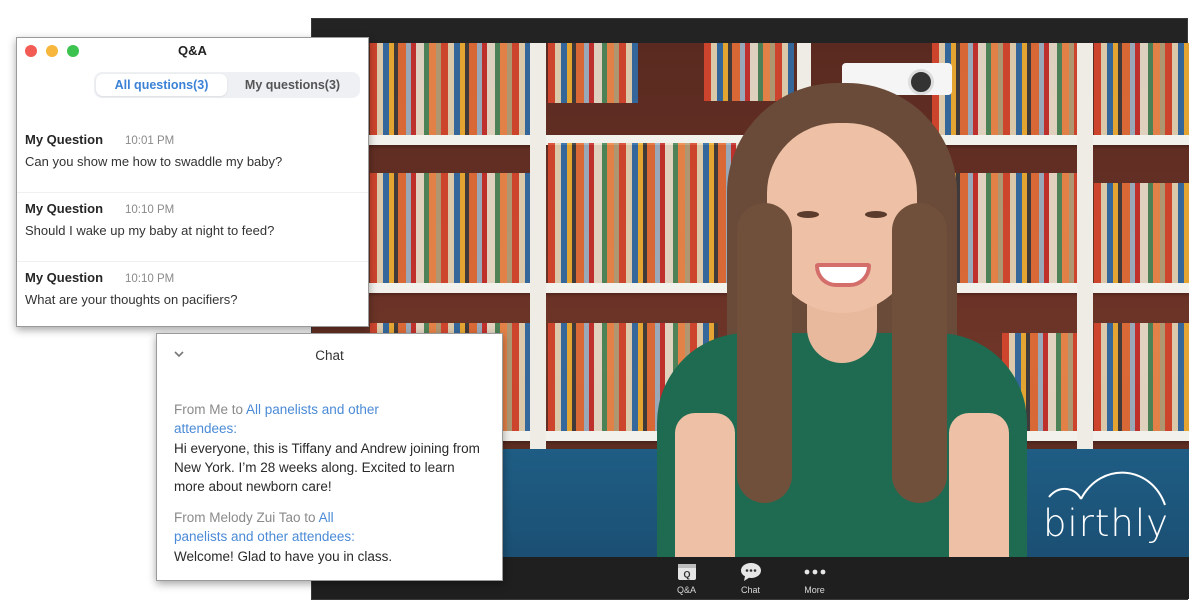  I want to click on tab-my-questions: My questions(3), so click(292, 85).